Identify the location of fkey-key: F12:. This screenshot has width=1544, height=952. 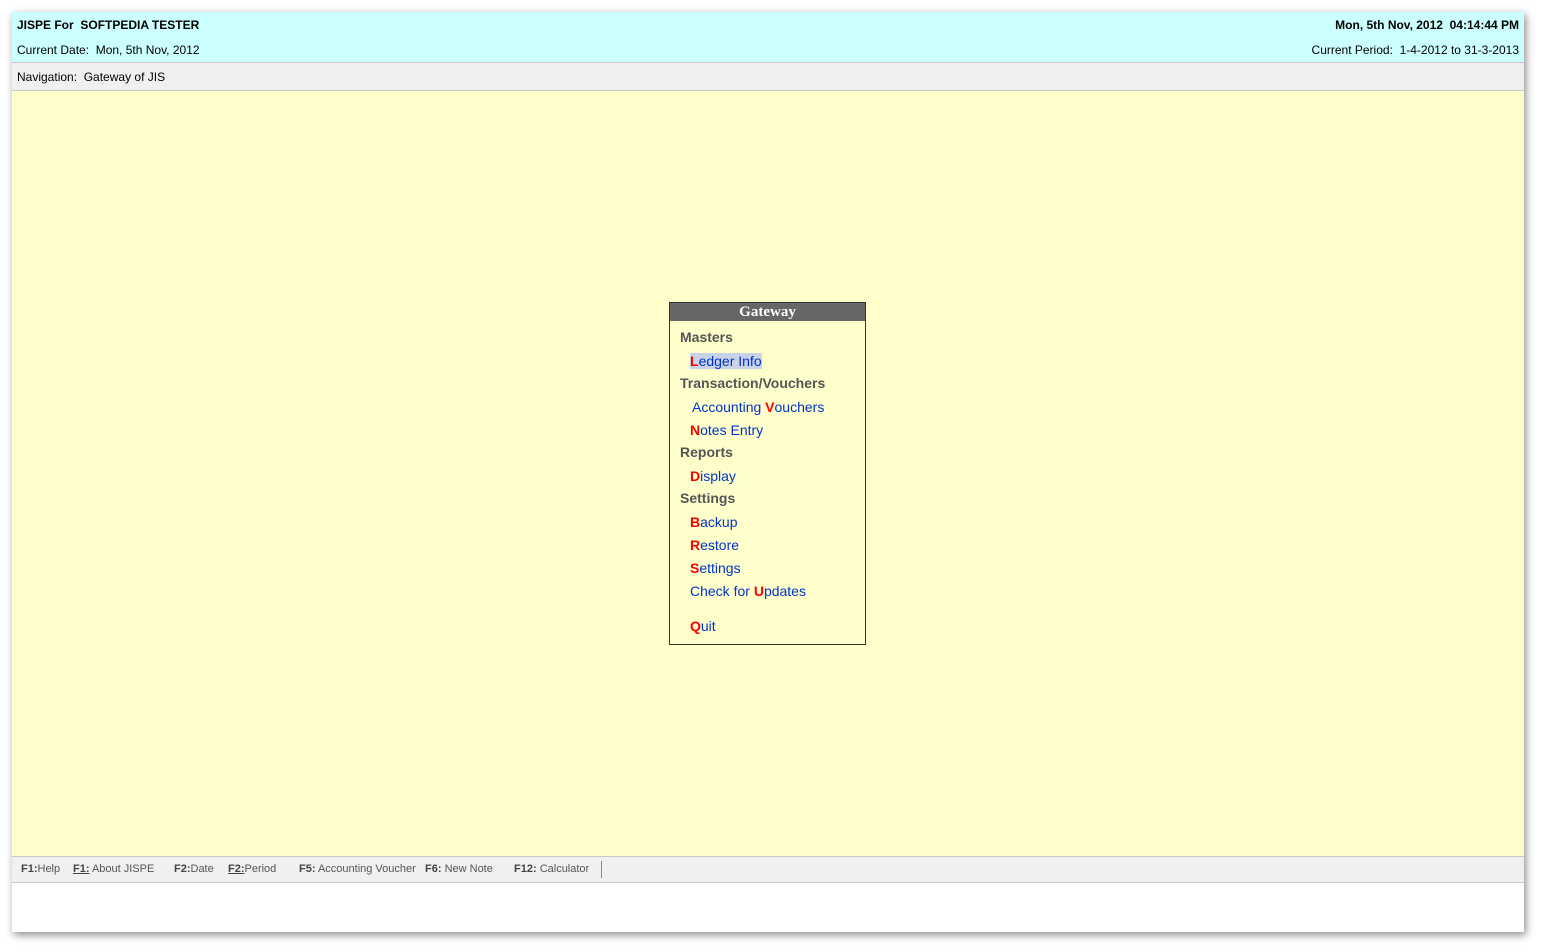
(525, 869).